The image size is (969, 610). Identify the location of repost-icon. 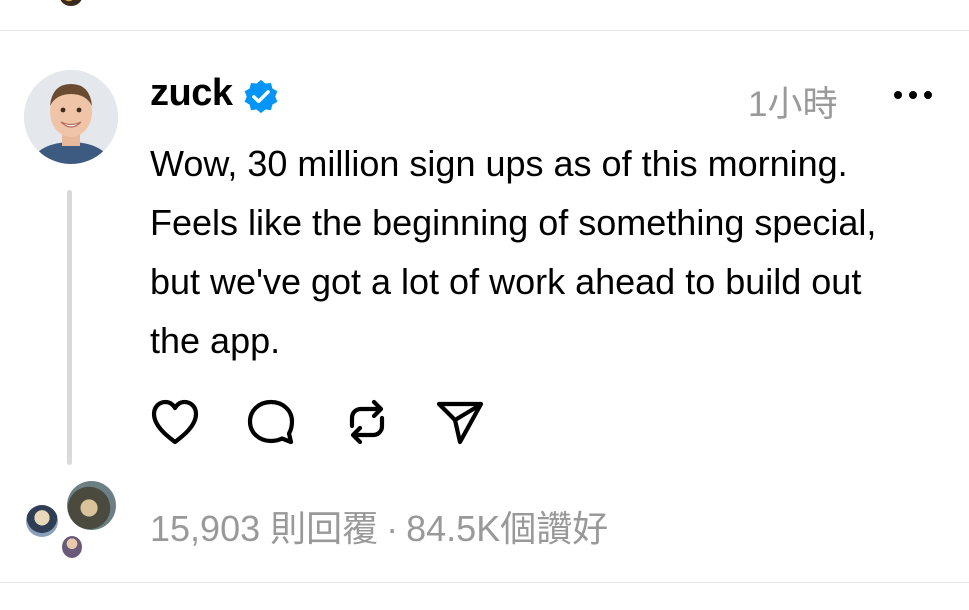
(367, 422).